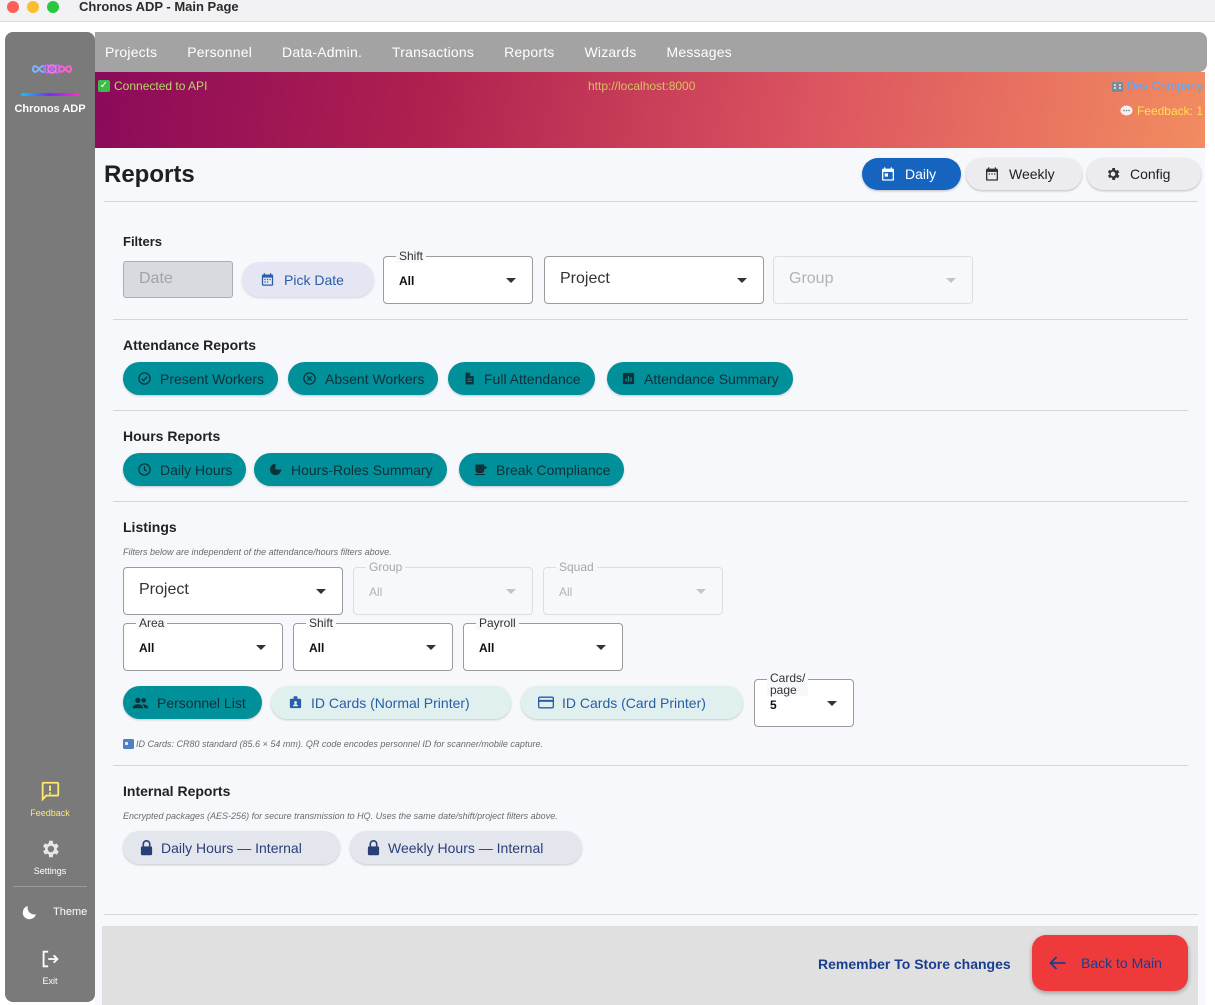 This screenshot has width=1215, height=1005. Describe the element at coordinates (585, 278) in the screenshot. I see `filter-project-placeholder: Project` at that location.